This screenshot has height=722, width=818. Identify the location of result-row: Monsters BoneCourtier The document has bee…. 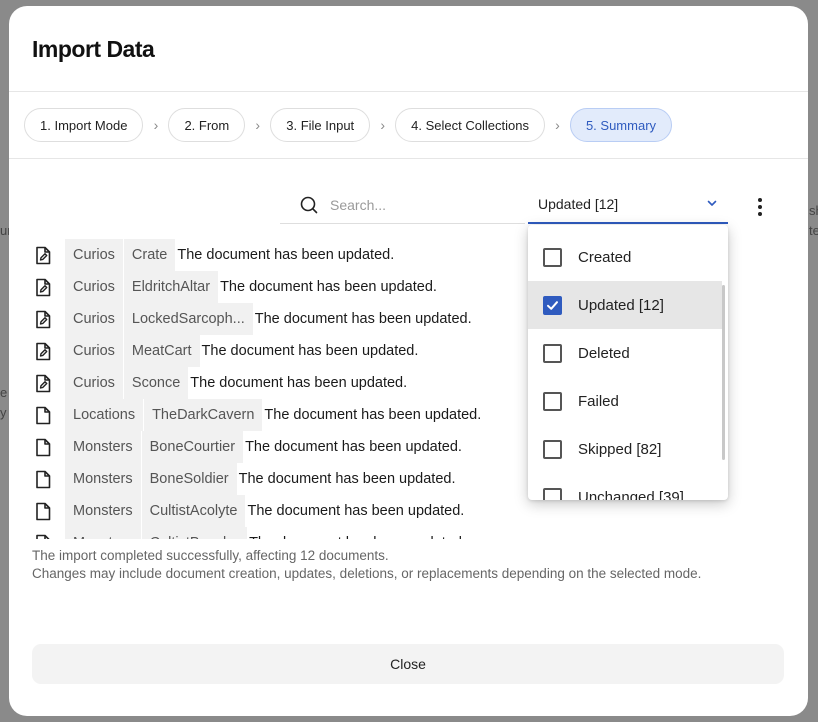
(279, 447).